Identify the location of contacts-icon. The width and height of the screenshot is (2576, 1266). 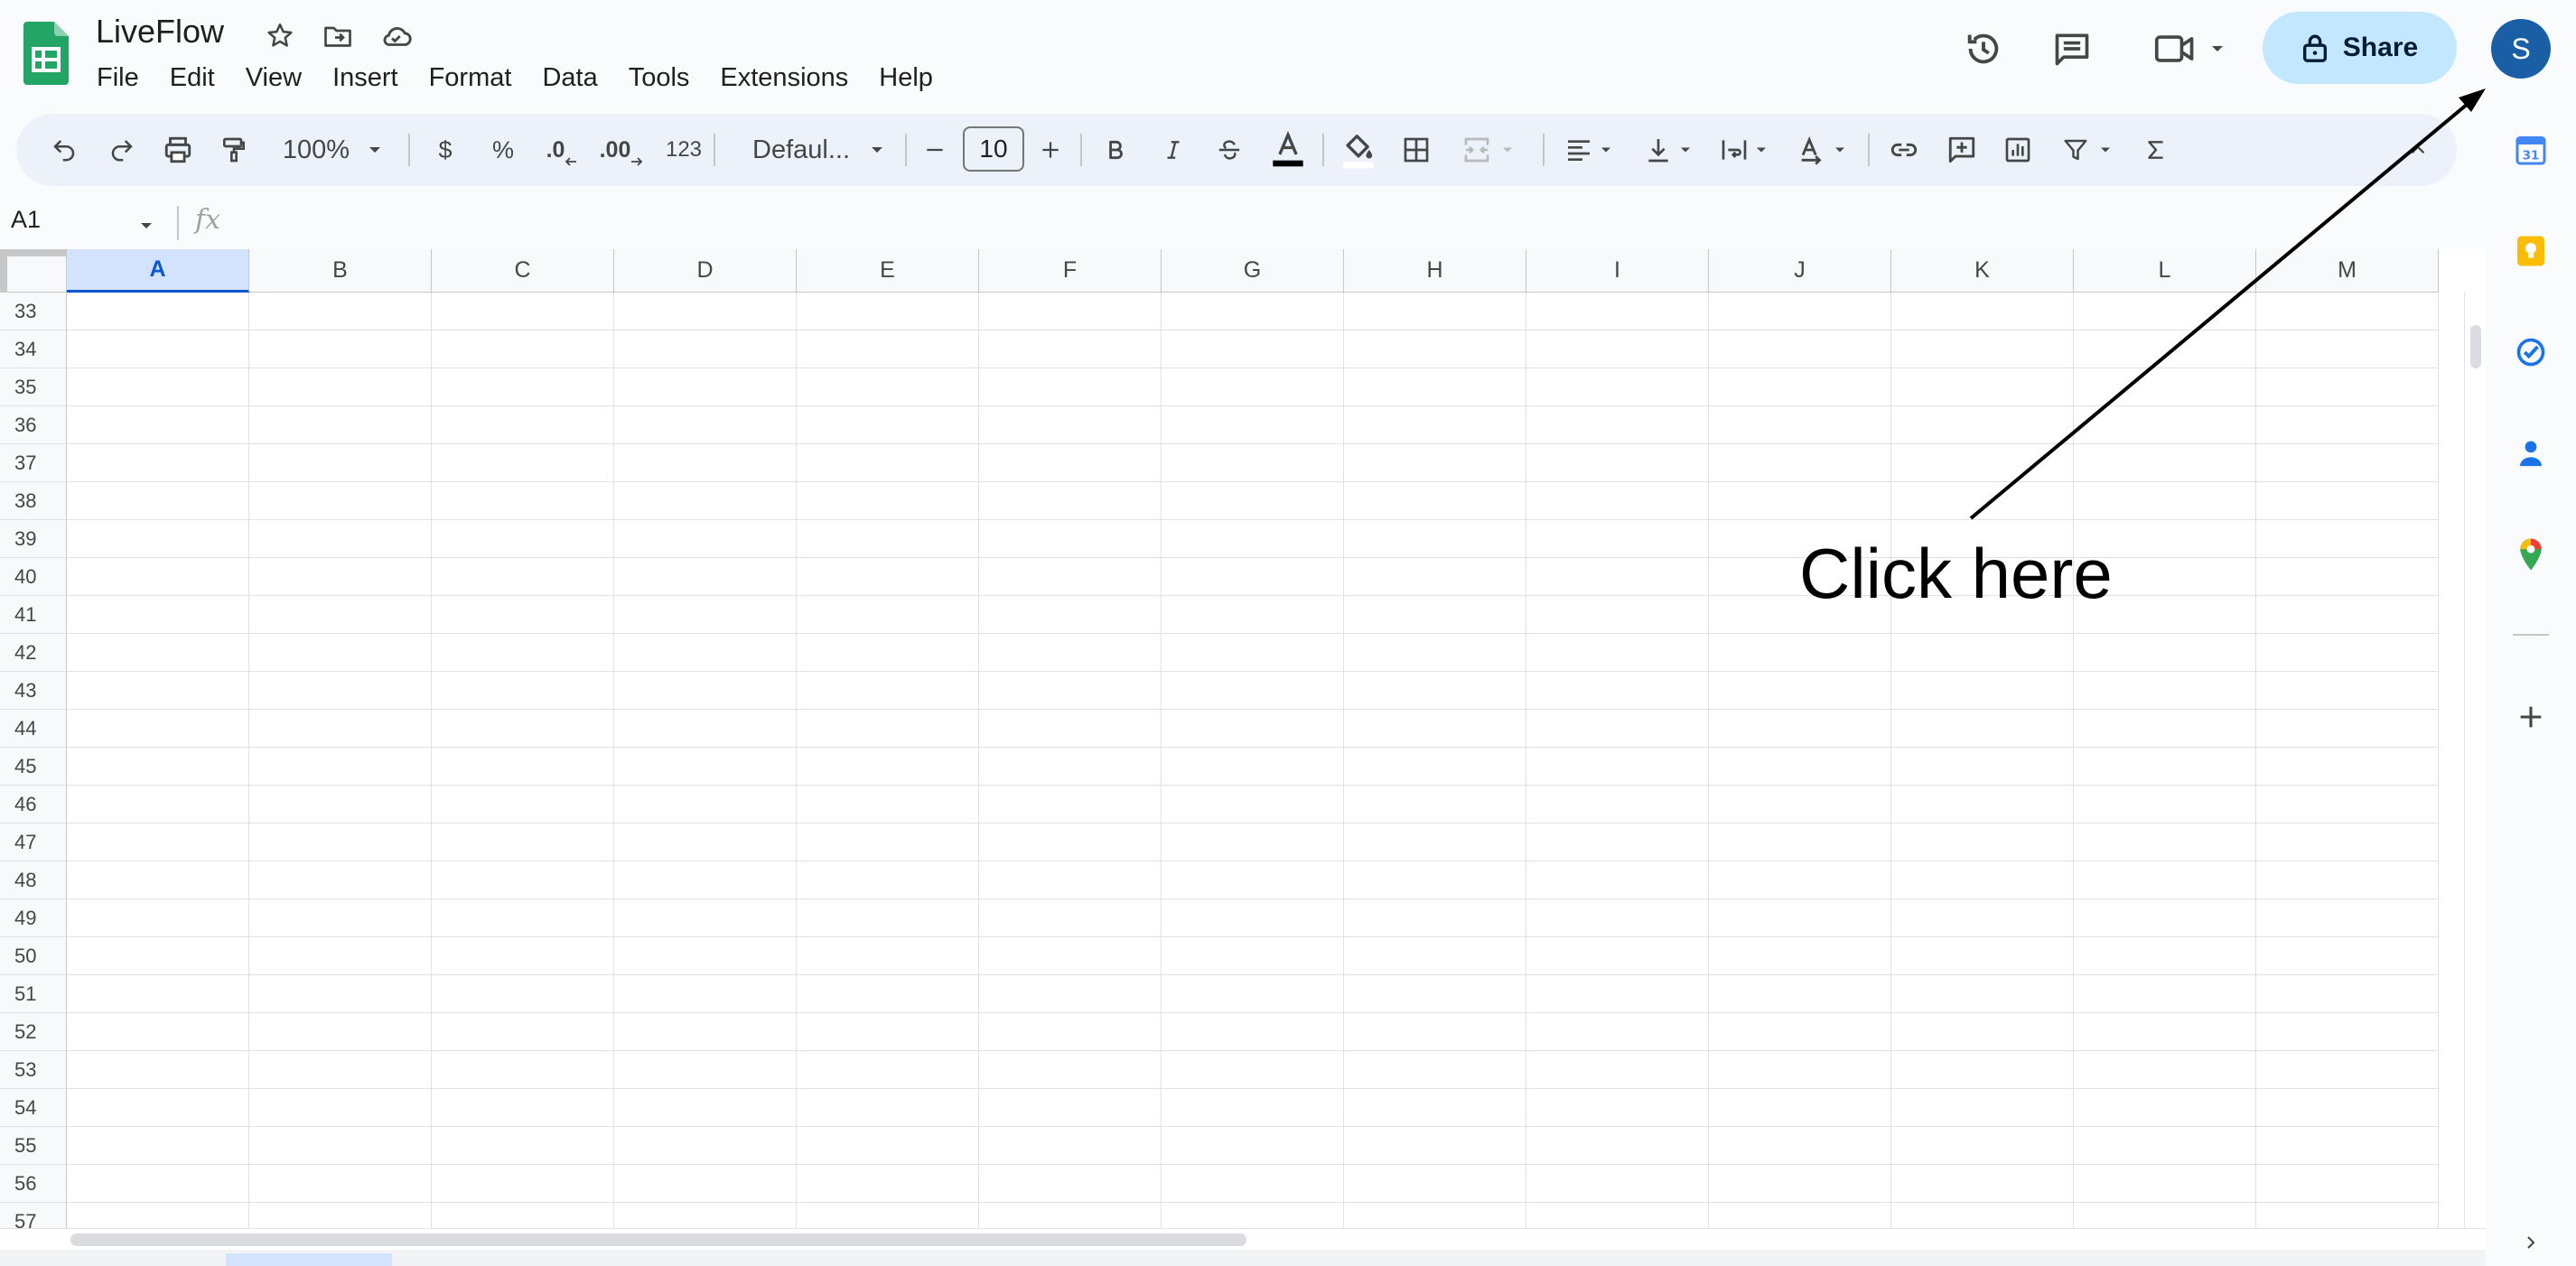
(2531, 453).